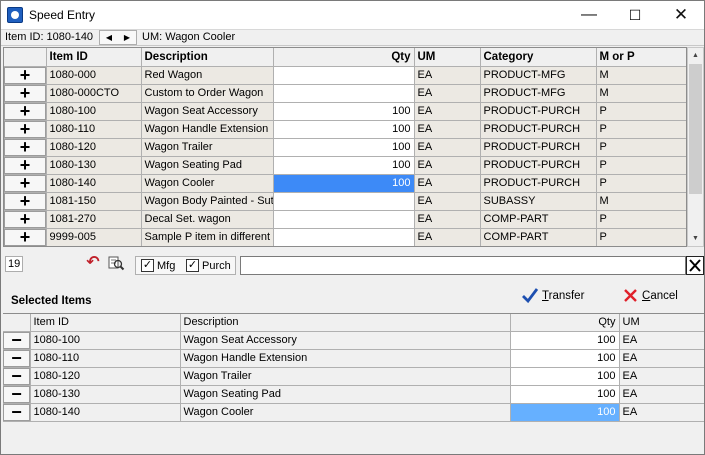 This screenshot has width=705, height=455. Describe the element at coordinates (641, 57) in the screenshot. I see `col-header-m-or-p: M or P` at that location.